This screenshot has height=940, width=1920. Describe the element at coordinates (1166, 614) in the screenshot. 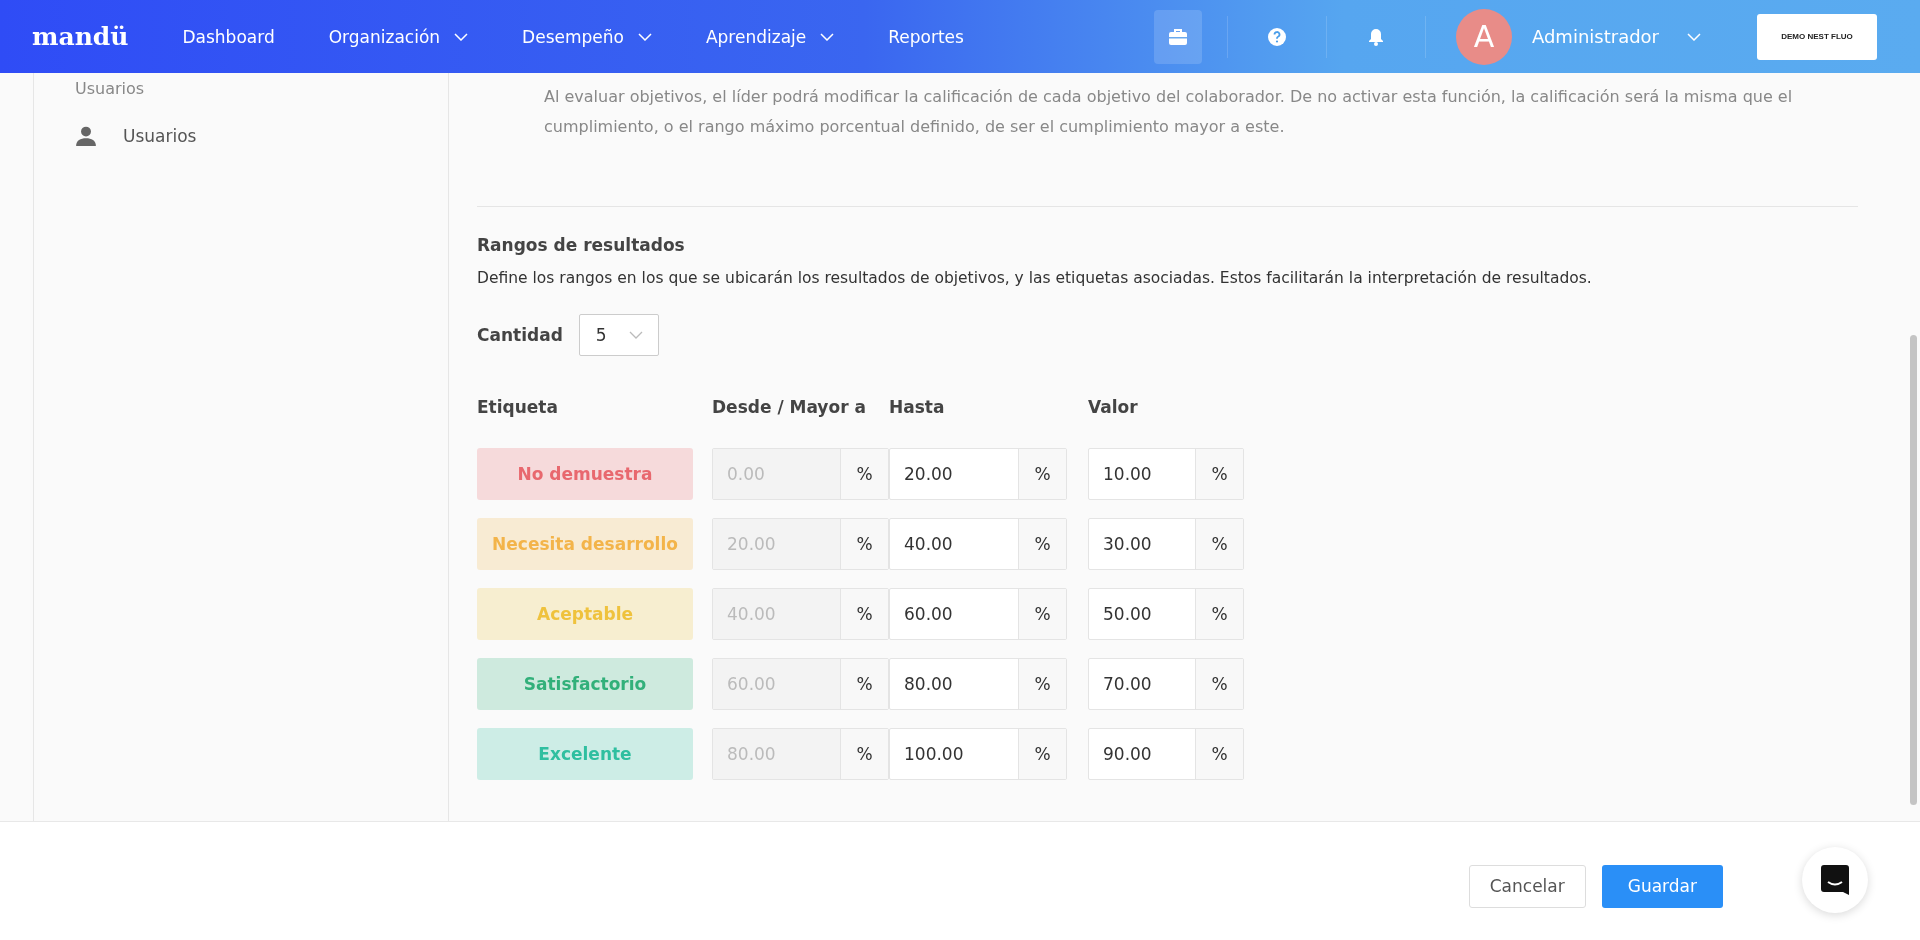

I see `value-input: 50.00 %` at that location.